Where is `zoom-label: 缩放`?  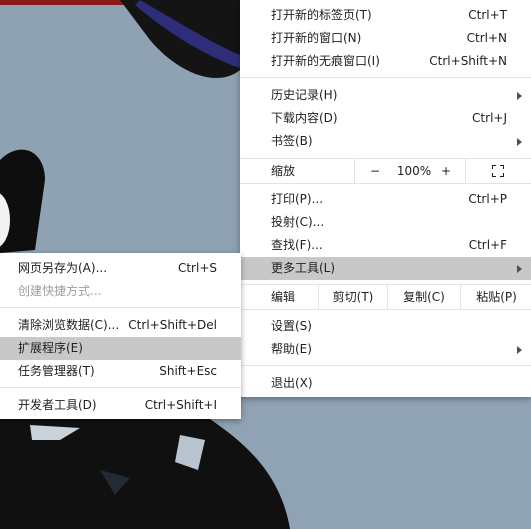
zoom-label: 缩放 is located at coordinates (283, 171).